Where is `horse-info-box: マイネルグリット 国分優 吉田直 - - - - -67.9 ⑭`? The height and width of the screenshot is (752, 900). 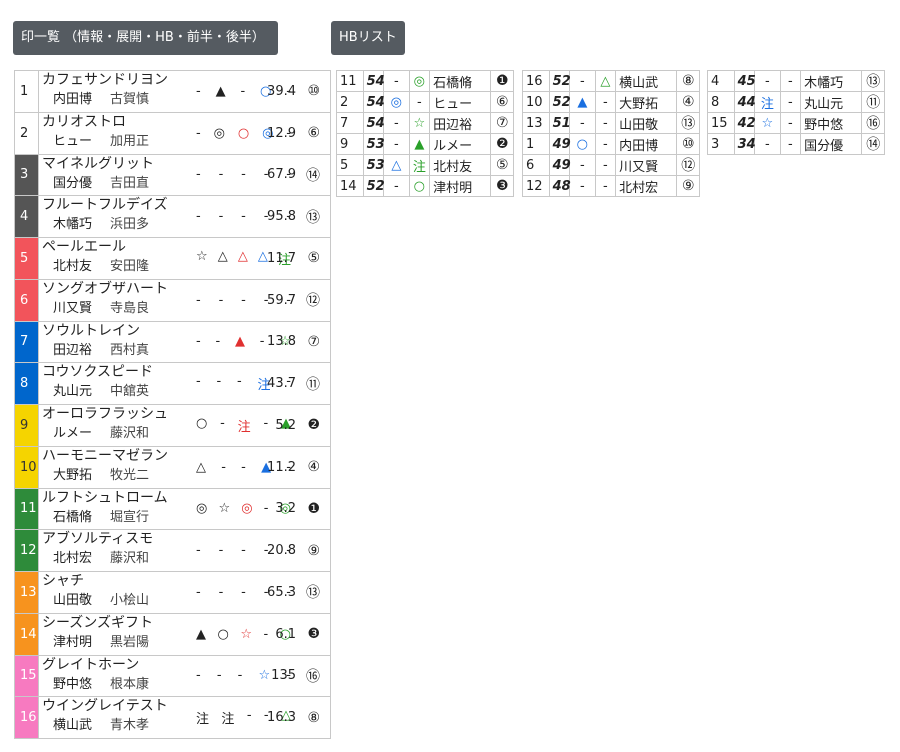
horse-info-box: マイネルグリット 国分優 吉田直 - - - - -67.9 ⑭ is located at coordinates (184, 175).